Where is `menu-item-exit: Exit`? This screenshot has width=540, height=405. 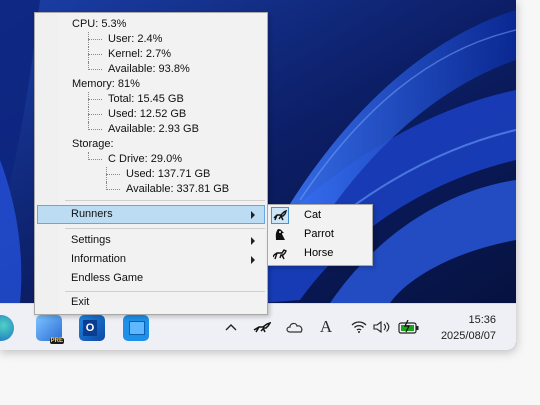 menu-item-exit: Exit is located at coordinates (151, 302).